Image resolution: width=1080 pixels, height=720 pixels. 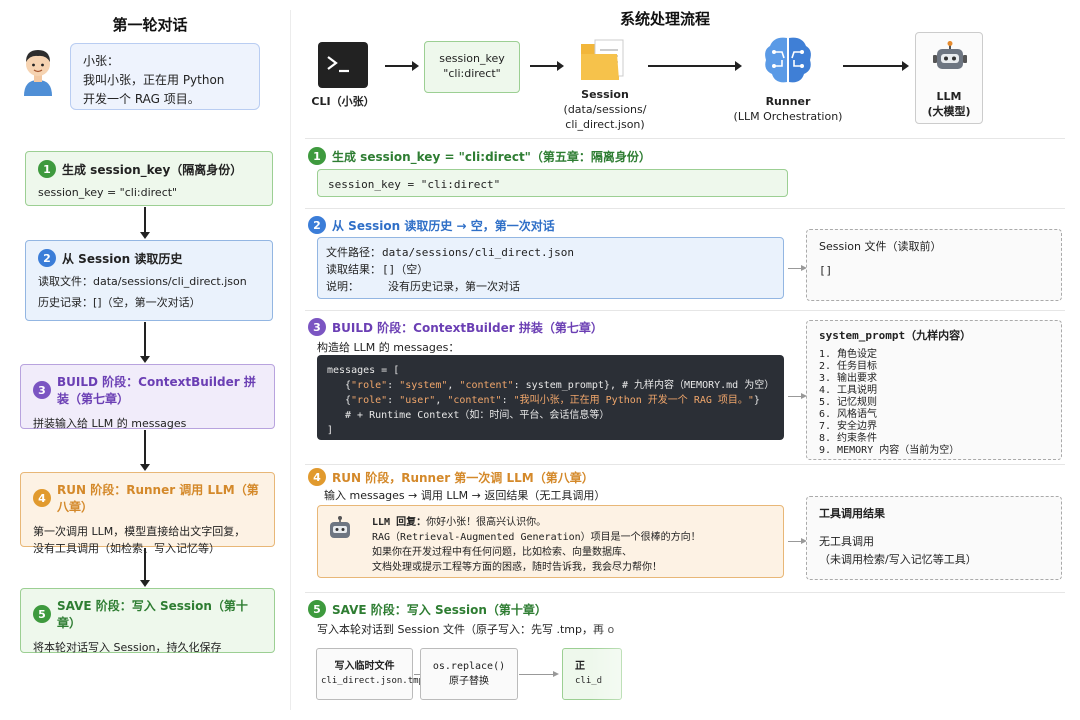 What do you see at coordinates (405, 269) in the screenshot?
I see `read-row-value: []（空）` at bounding box center [405, 269].